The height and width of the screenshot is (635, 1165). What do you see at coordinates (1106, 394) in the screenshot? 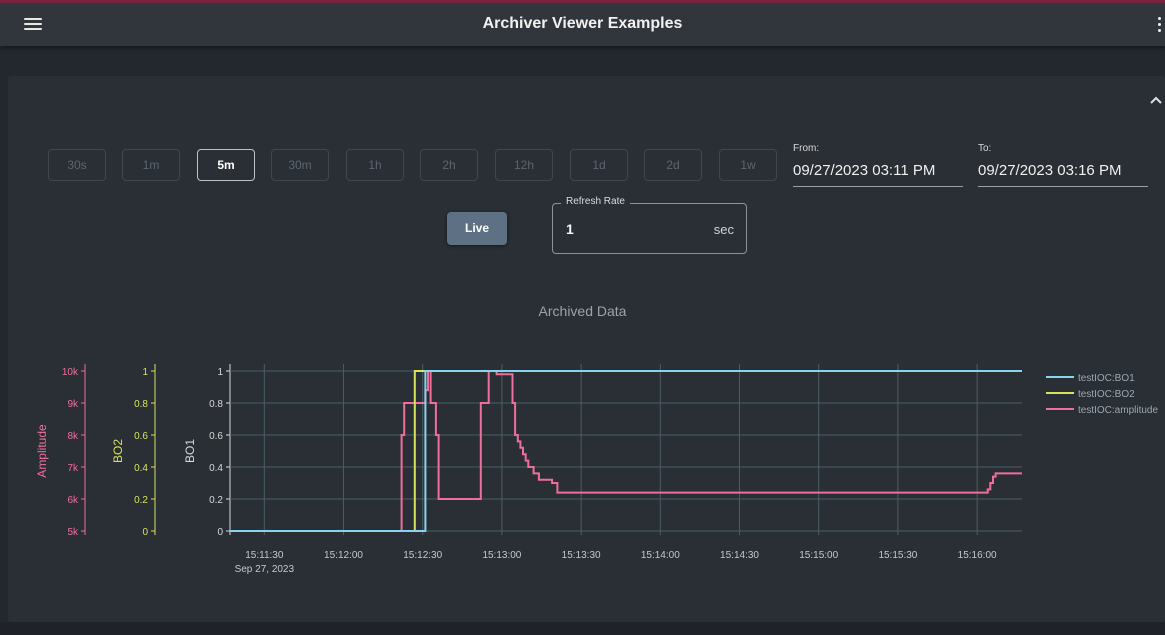
I see `legend-item-label: testIOC:BO2` at bounding box center [1106, 394].